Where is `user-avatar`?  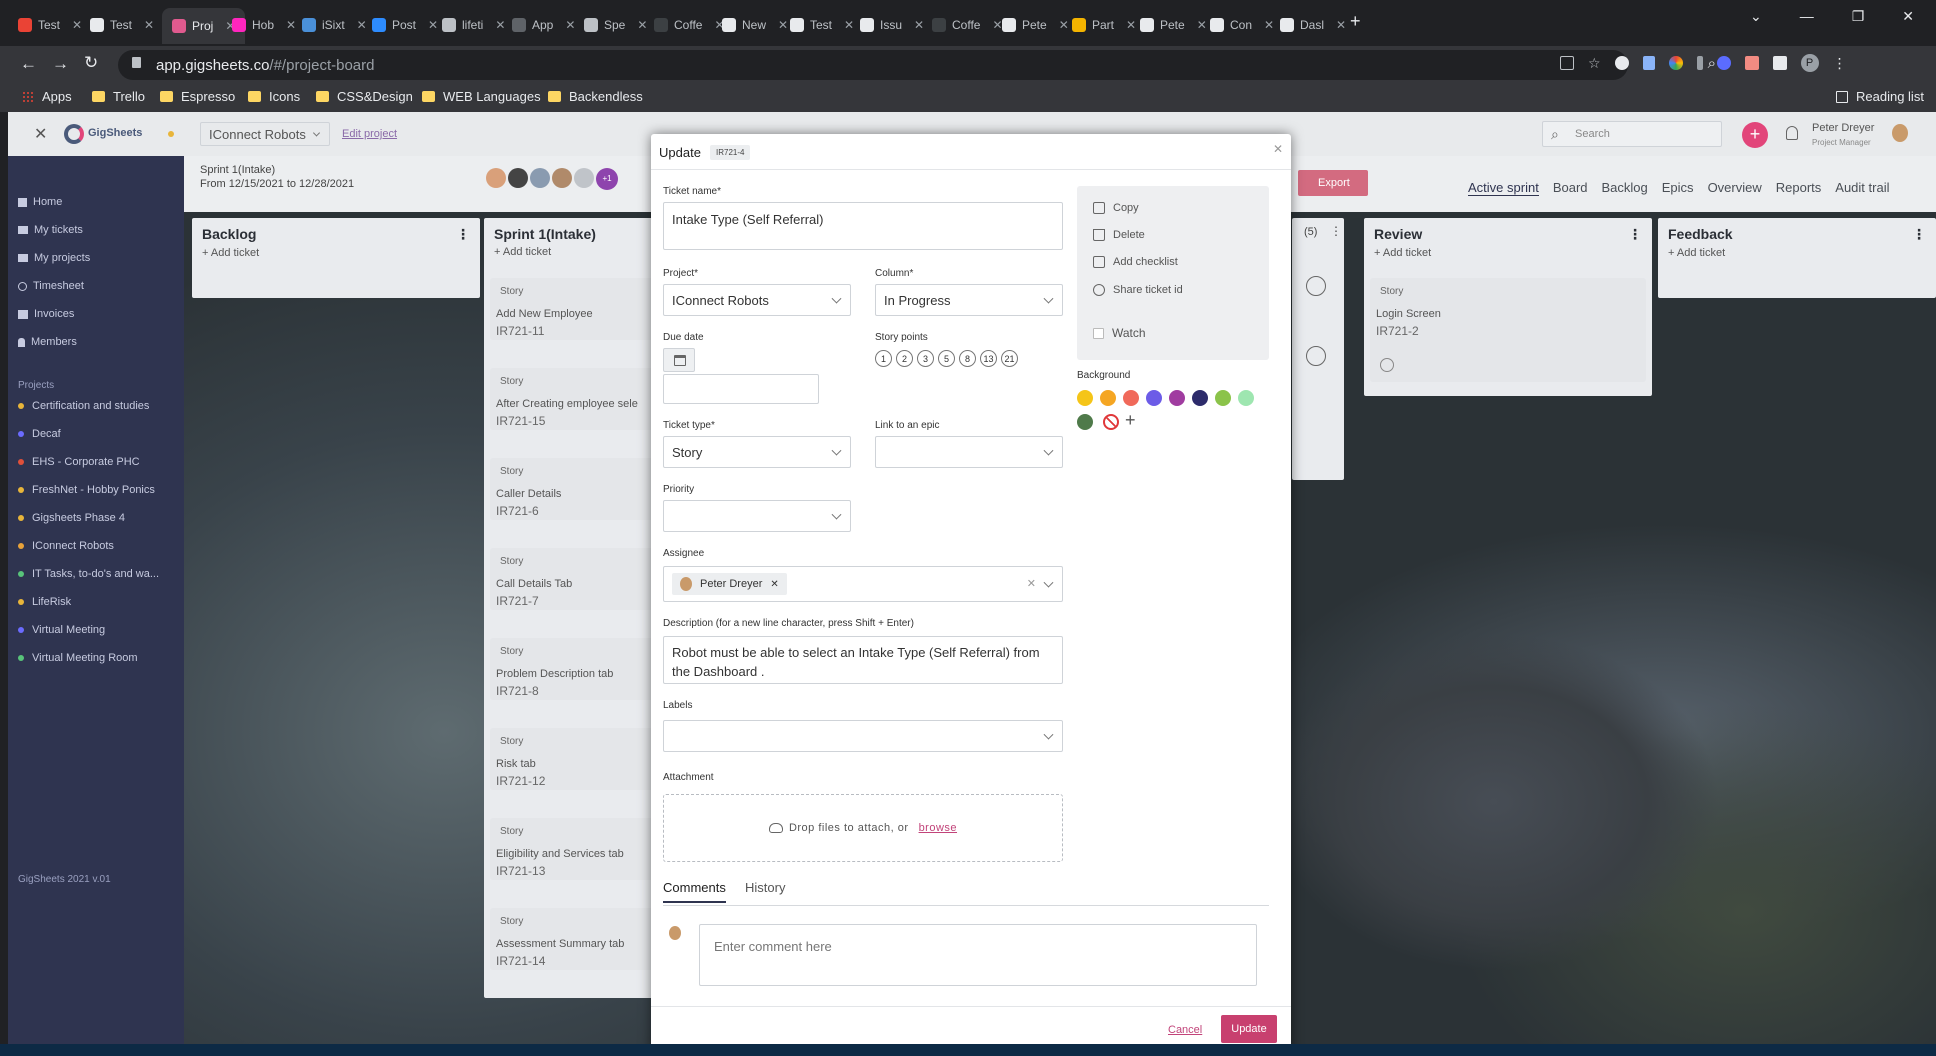
user-avatar is located at coordinates (1900, 133).